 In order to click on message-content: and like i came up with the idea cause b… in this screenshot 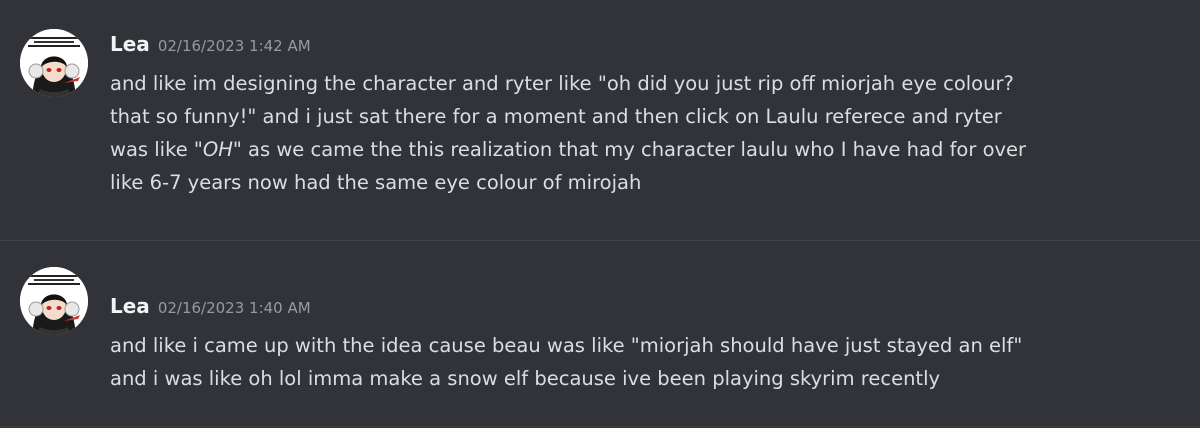, I will do `click(647, 362)`.